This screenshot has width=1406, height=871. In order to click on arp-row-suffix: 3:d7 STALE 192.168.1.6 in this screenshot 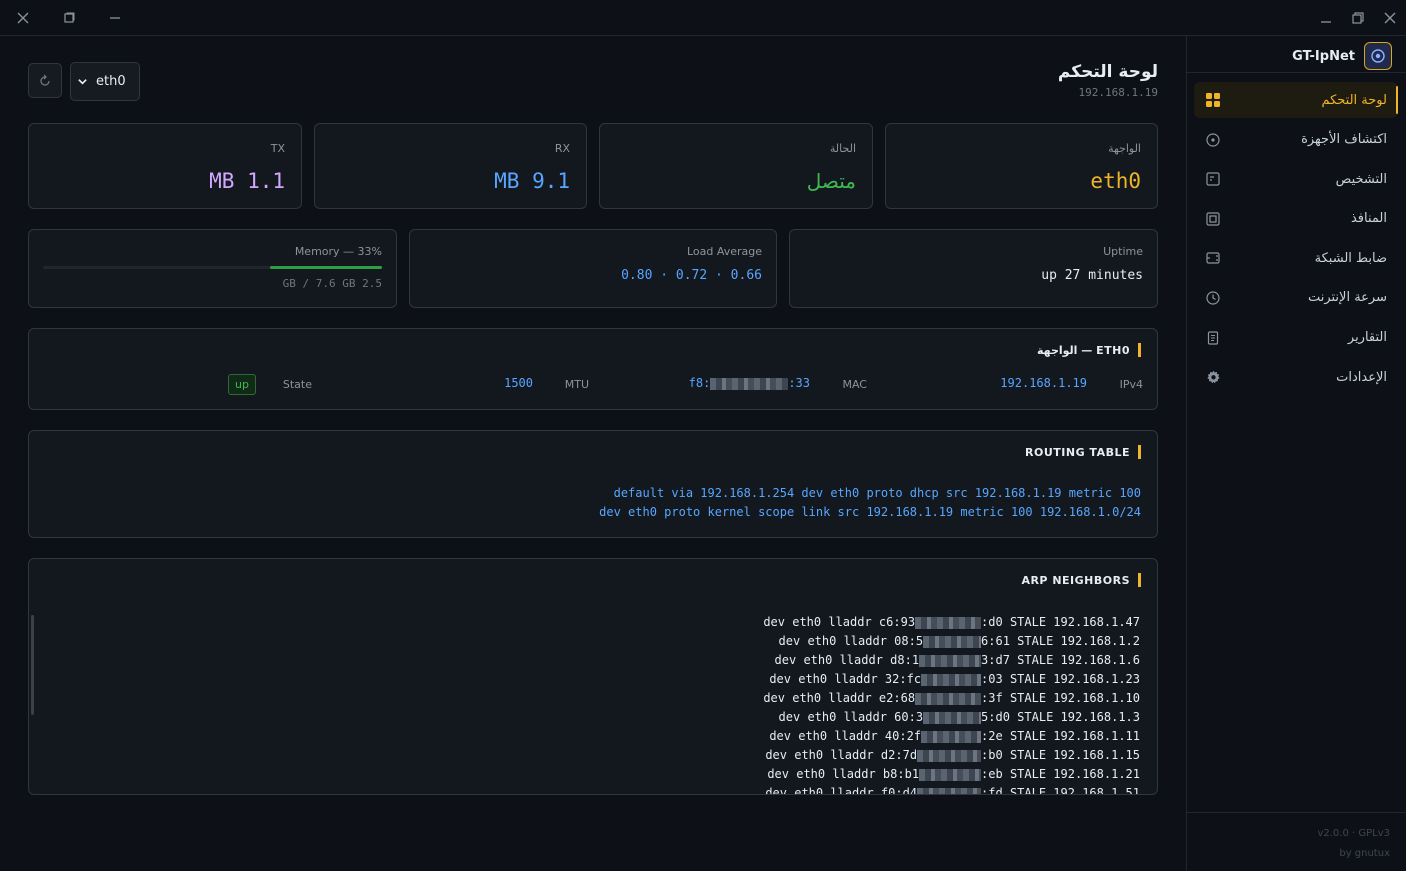, I will do `click(1060, 660)`.